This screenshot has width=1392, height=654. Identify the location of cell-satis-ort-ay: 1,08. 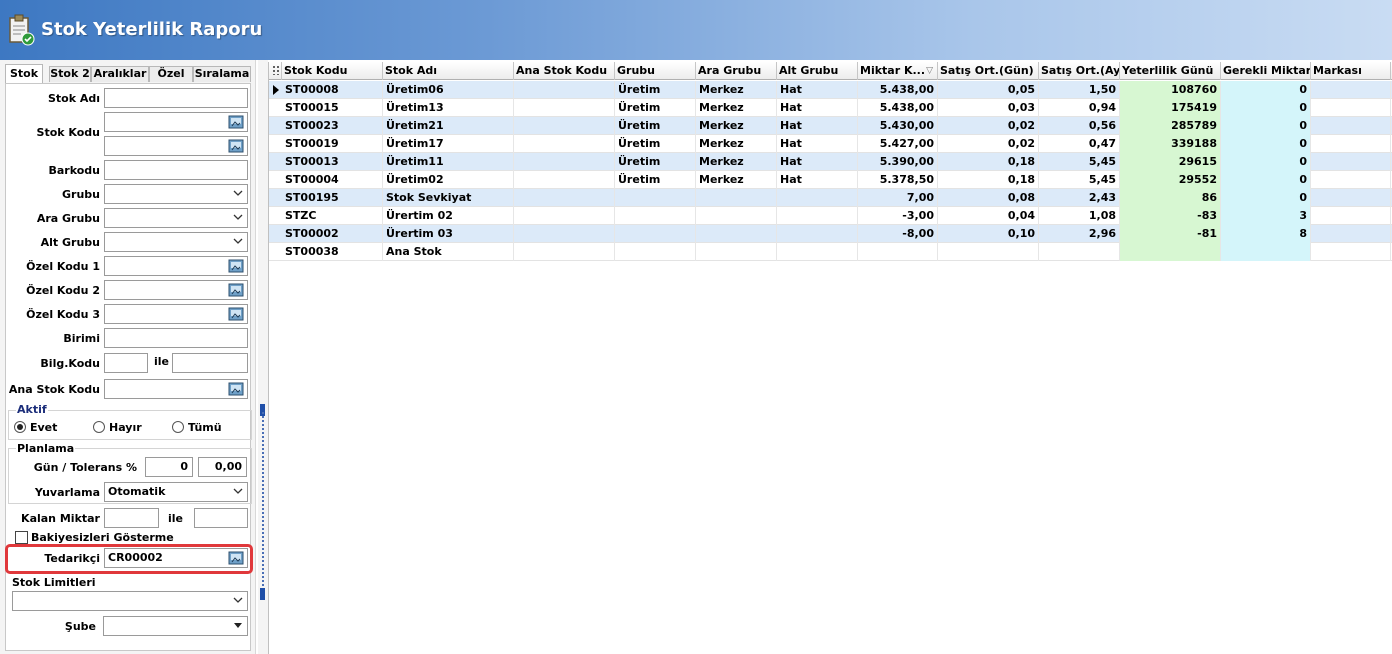
(1079, 216).